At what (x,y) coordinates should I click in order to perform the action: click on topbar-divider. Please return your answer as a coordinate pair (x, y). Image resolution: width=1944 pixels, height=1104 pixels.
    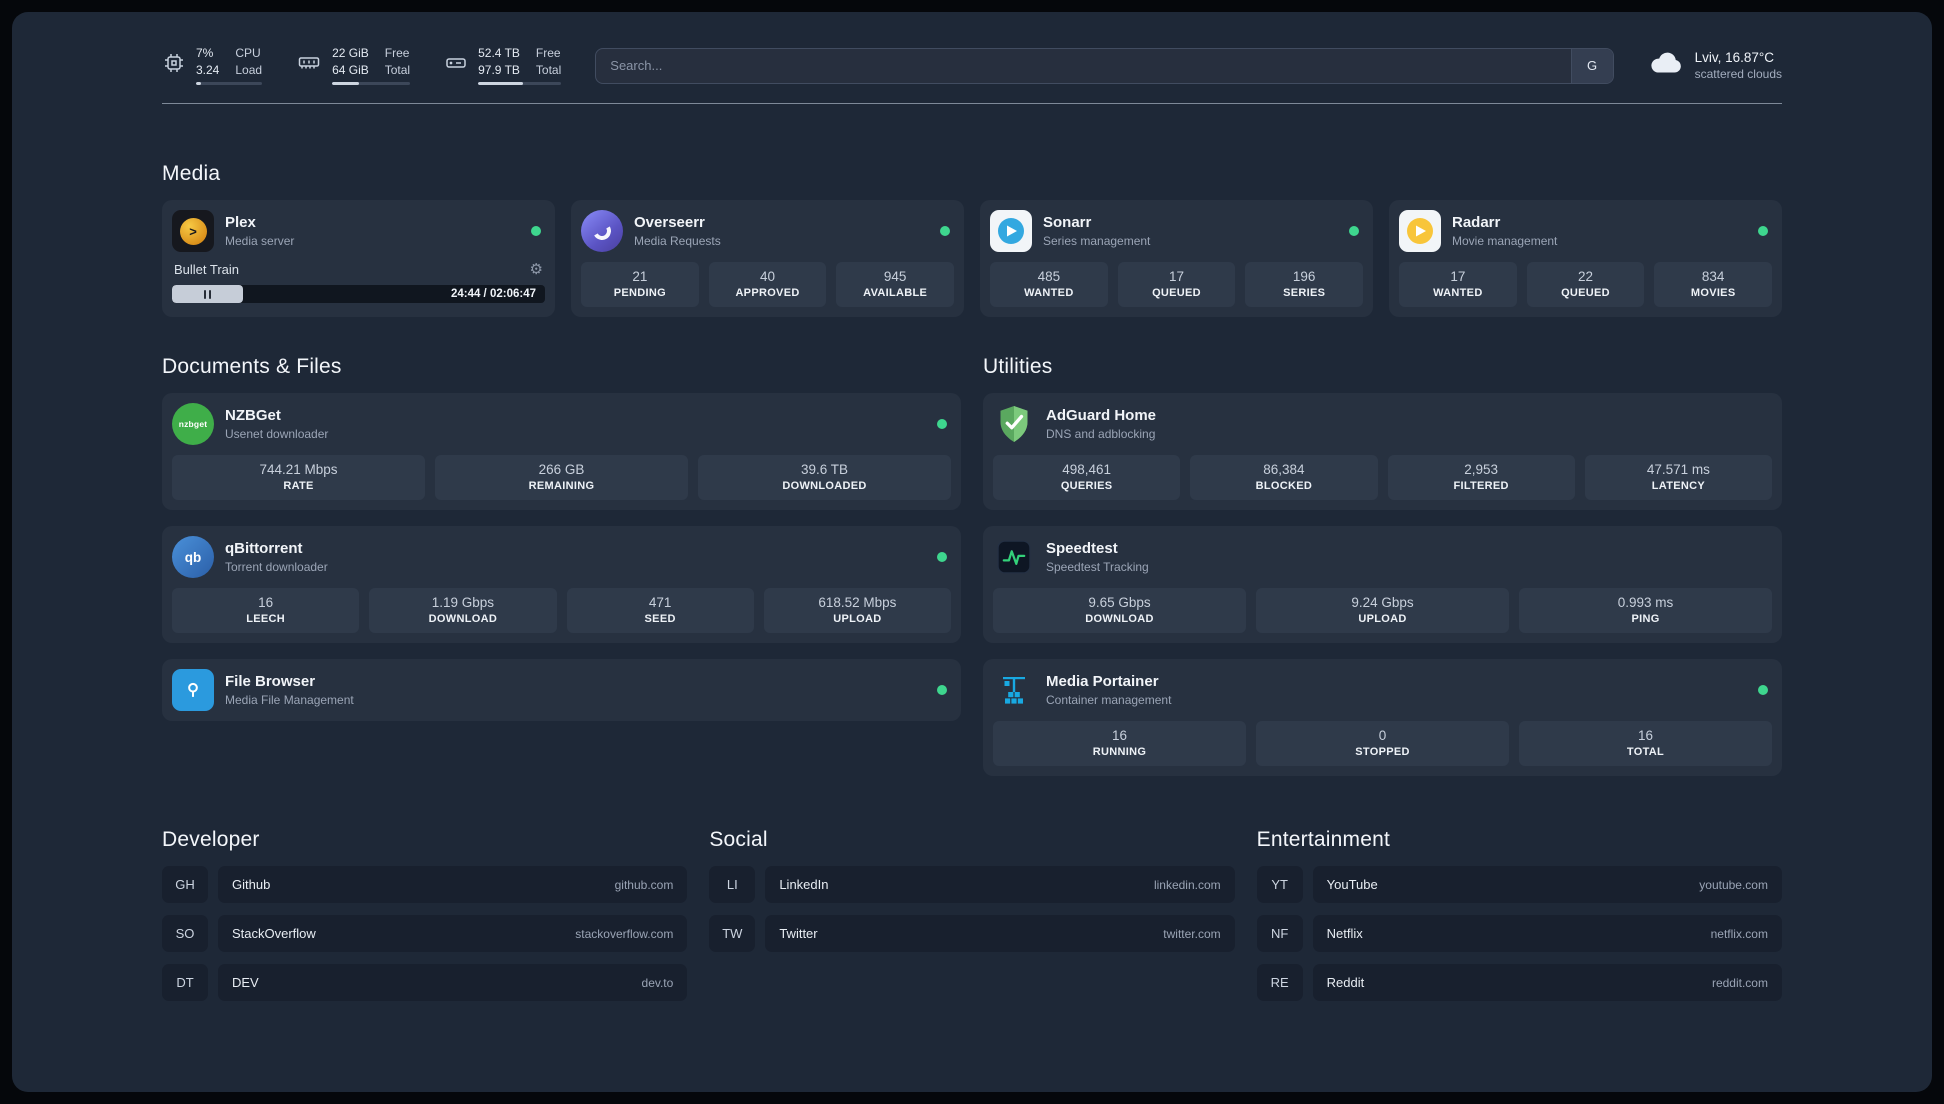
    Looking at the image, I should click on (972, 104).